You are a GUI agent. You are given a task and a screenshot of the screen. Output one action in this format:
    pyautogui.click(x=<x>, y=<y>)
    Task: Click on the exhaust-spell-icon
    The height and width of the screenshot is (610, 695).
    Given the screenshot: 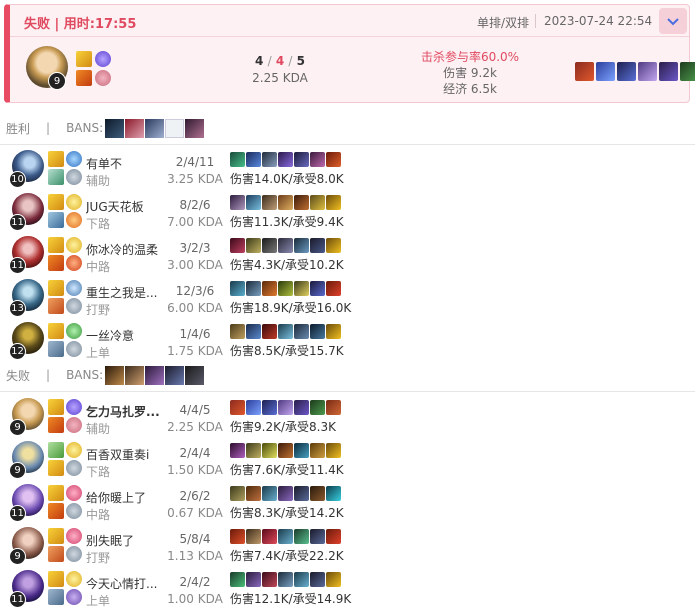 What is the action you would take?
    pyautogui.click(x=56, y=177)
    